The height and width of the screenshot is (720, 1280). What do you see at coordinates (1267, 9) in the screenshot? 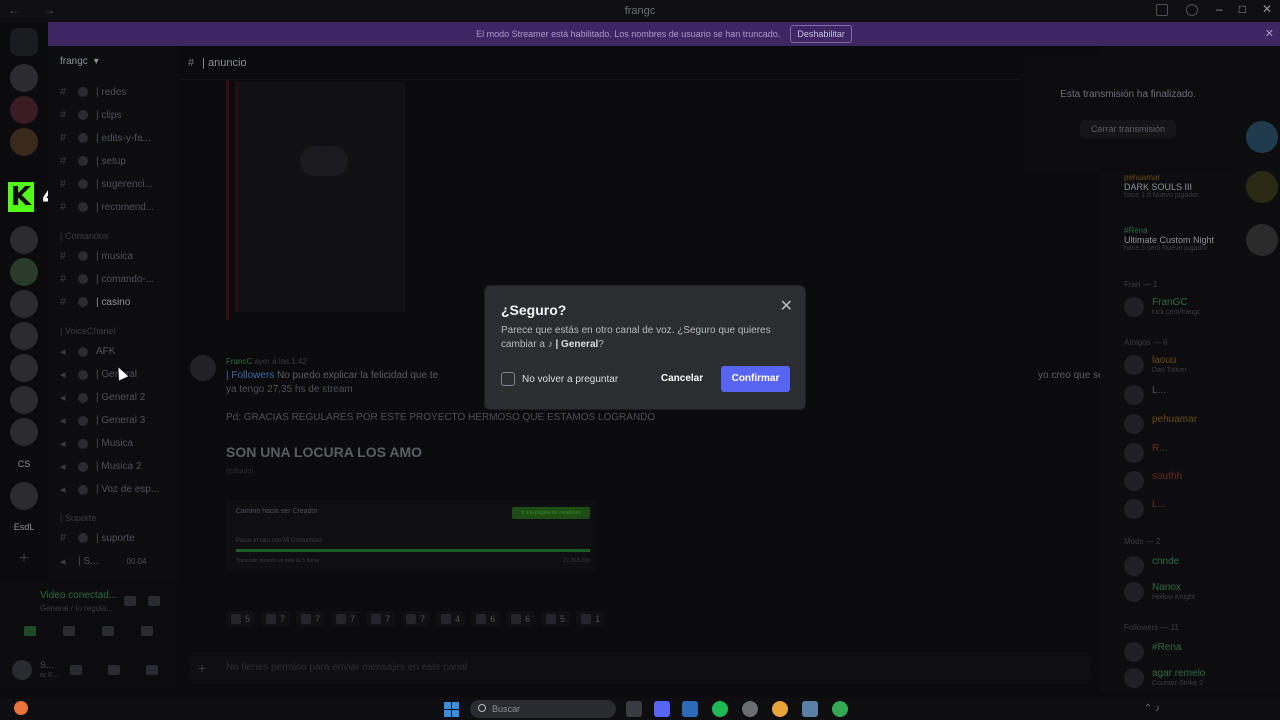
I see `close-window-button: ✕` at bounding box center [1267, 9].